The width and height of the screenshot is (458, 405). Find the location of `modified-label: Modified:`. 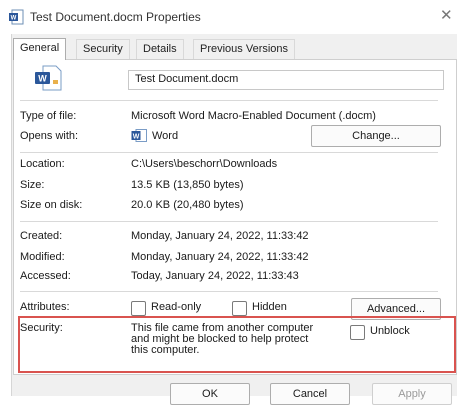

modified-label: Modified: is located at coordinates (42, 257).